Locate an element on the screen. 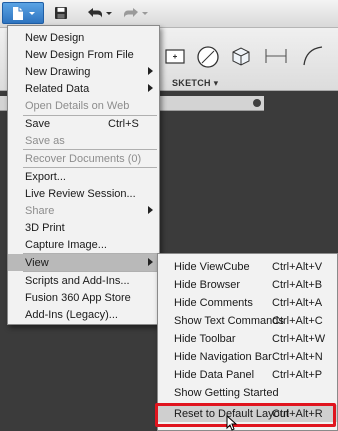  menu-item-shortcut: Ctrl+Alt+V is located at coordinates (297, 266).